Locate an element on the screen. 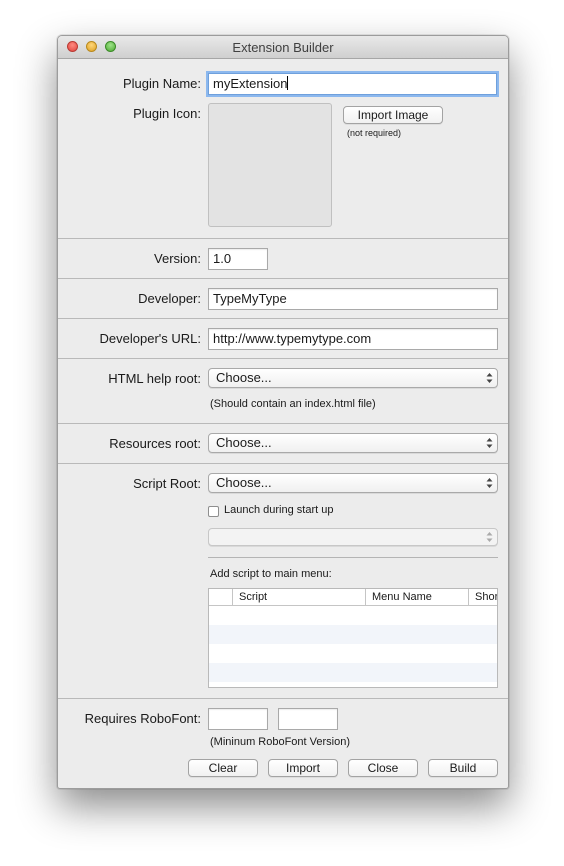 The image size is (564, 866). min-robofont-version-input is located at coordinates (238, 719).